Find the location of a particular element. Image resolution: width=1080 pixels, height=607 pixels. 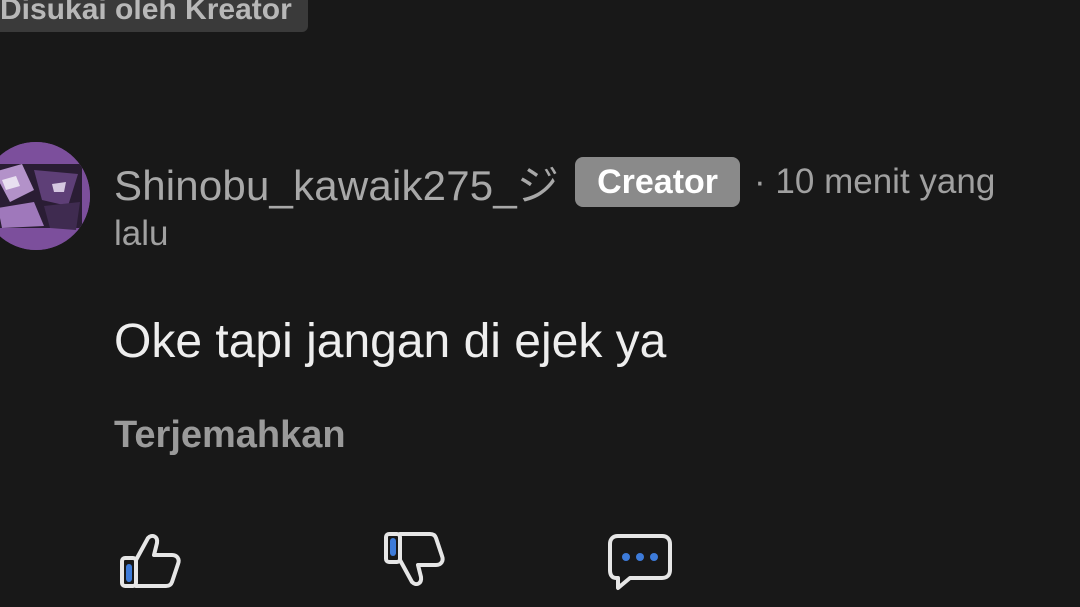

avatar is located at coordinates (45, 196).